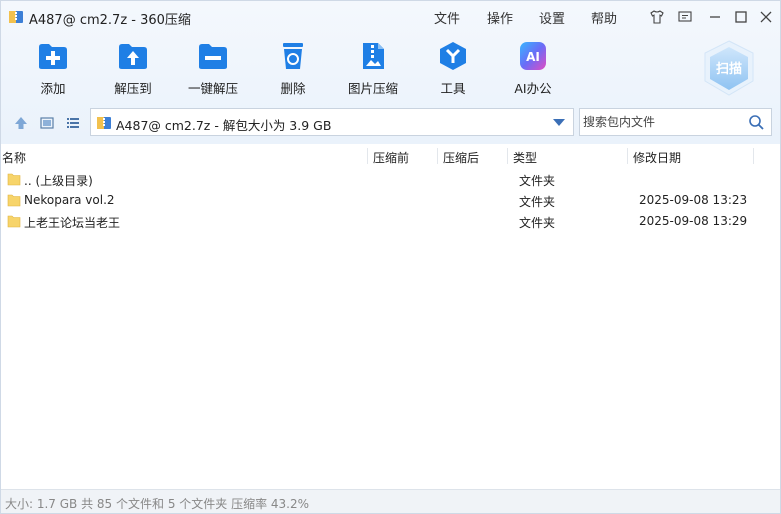 This screenshot has width=781, height=514. What do you see at coordinates (391, 157) in the screenshot?
I see `column-header-packed: 压缩前` at bounding box center [391, 157].